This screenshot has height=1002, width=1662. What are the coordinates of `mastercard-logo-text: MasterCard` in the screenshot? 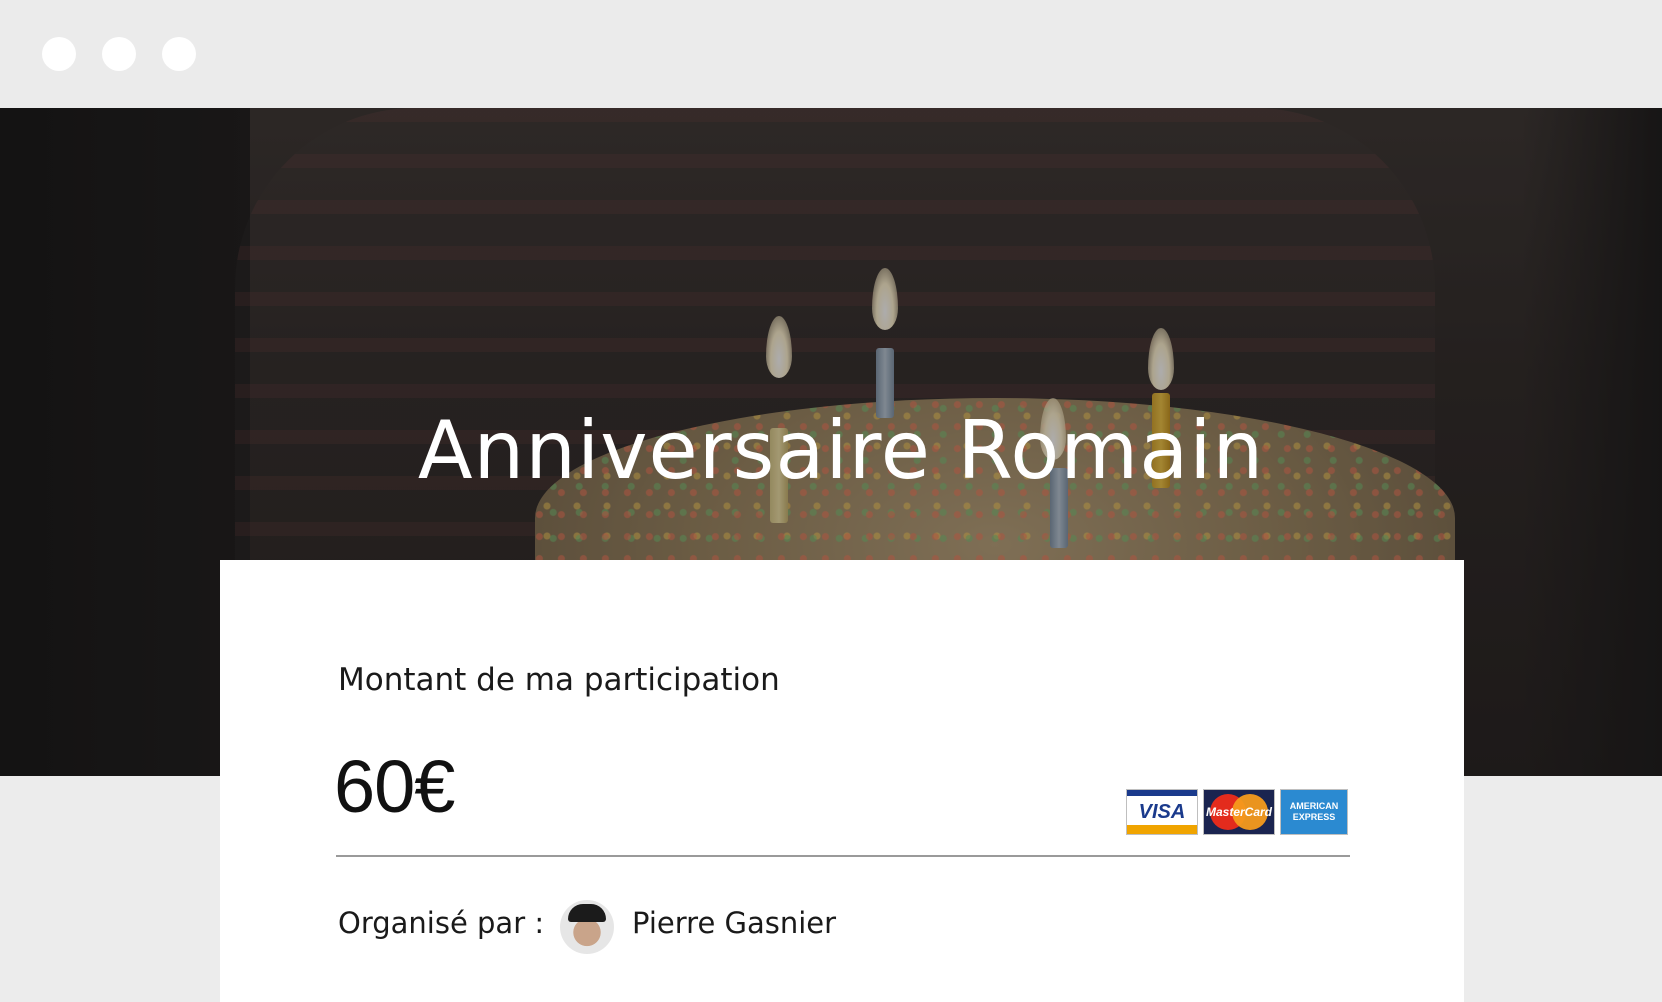 It's located at (1239, 812).